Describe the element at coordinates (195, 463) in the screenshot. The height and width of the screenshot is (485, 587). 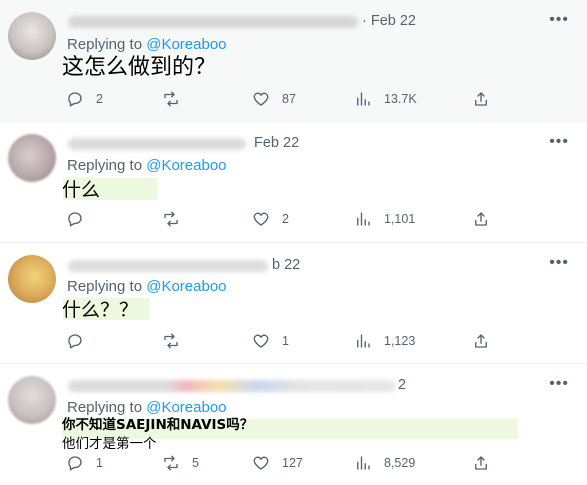
I see `retweet-count: 5` at that location.